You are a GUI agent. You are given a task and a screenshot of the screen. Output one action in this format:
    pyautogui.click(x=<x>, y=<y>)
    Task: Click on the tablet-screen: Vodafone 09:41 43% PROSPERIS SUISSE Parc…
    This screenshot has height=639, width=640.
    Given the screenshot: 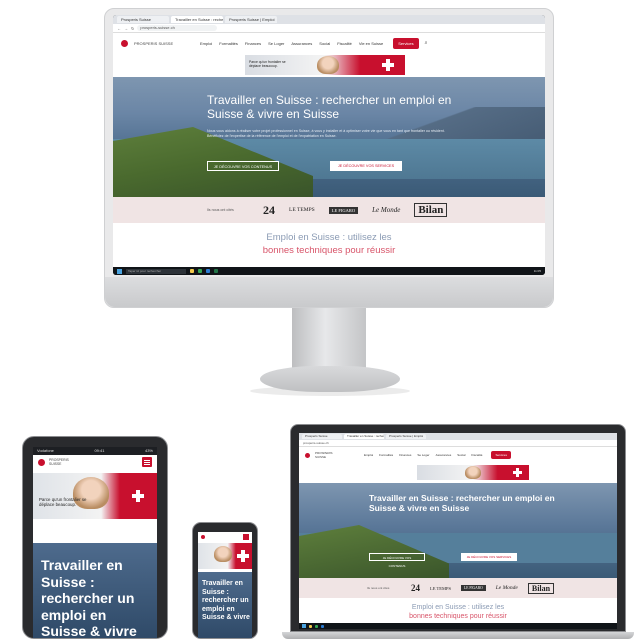 What is the action you would take?
    pyautogui.click(x=95, y=542)
    